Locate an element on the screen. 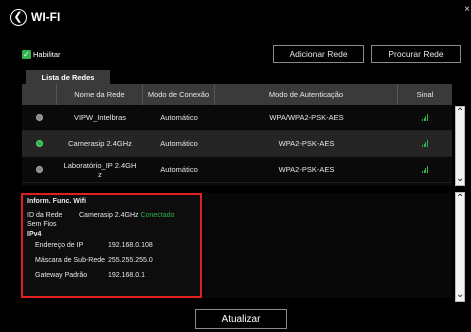  connection-status: Conectado is located at coordinates (157, 215).